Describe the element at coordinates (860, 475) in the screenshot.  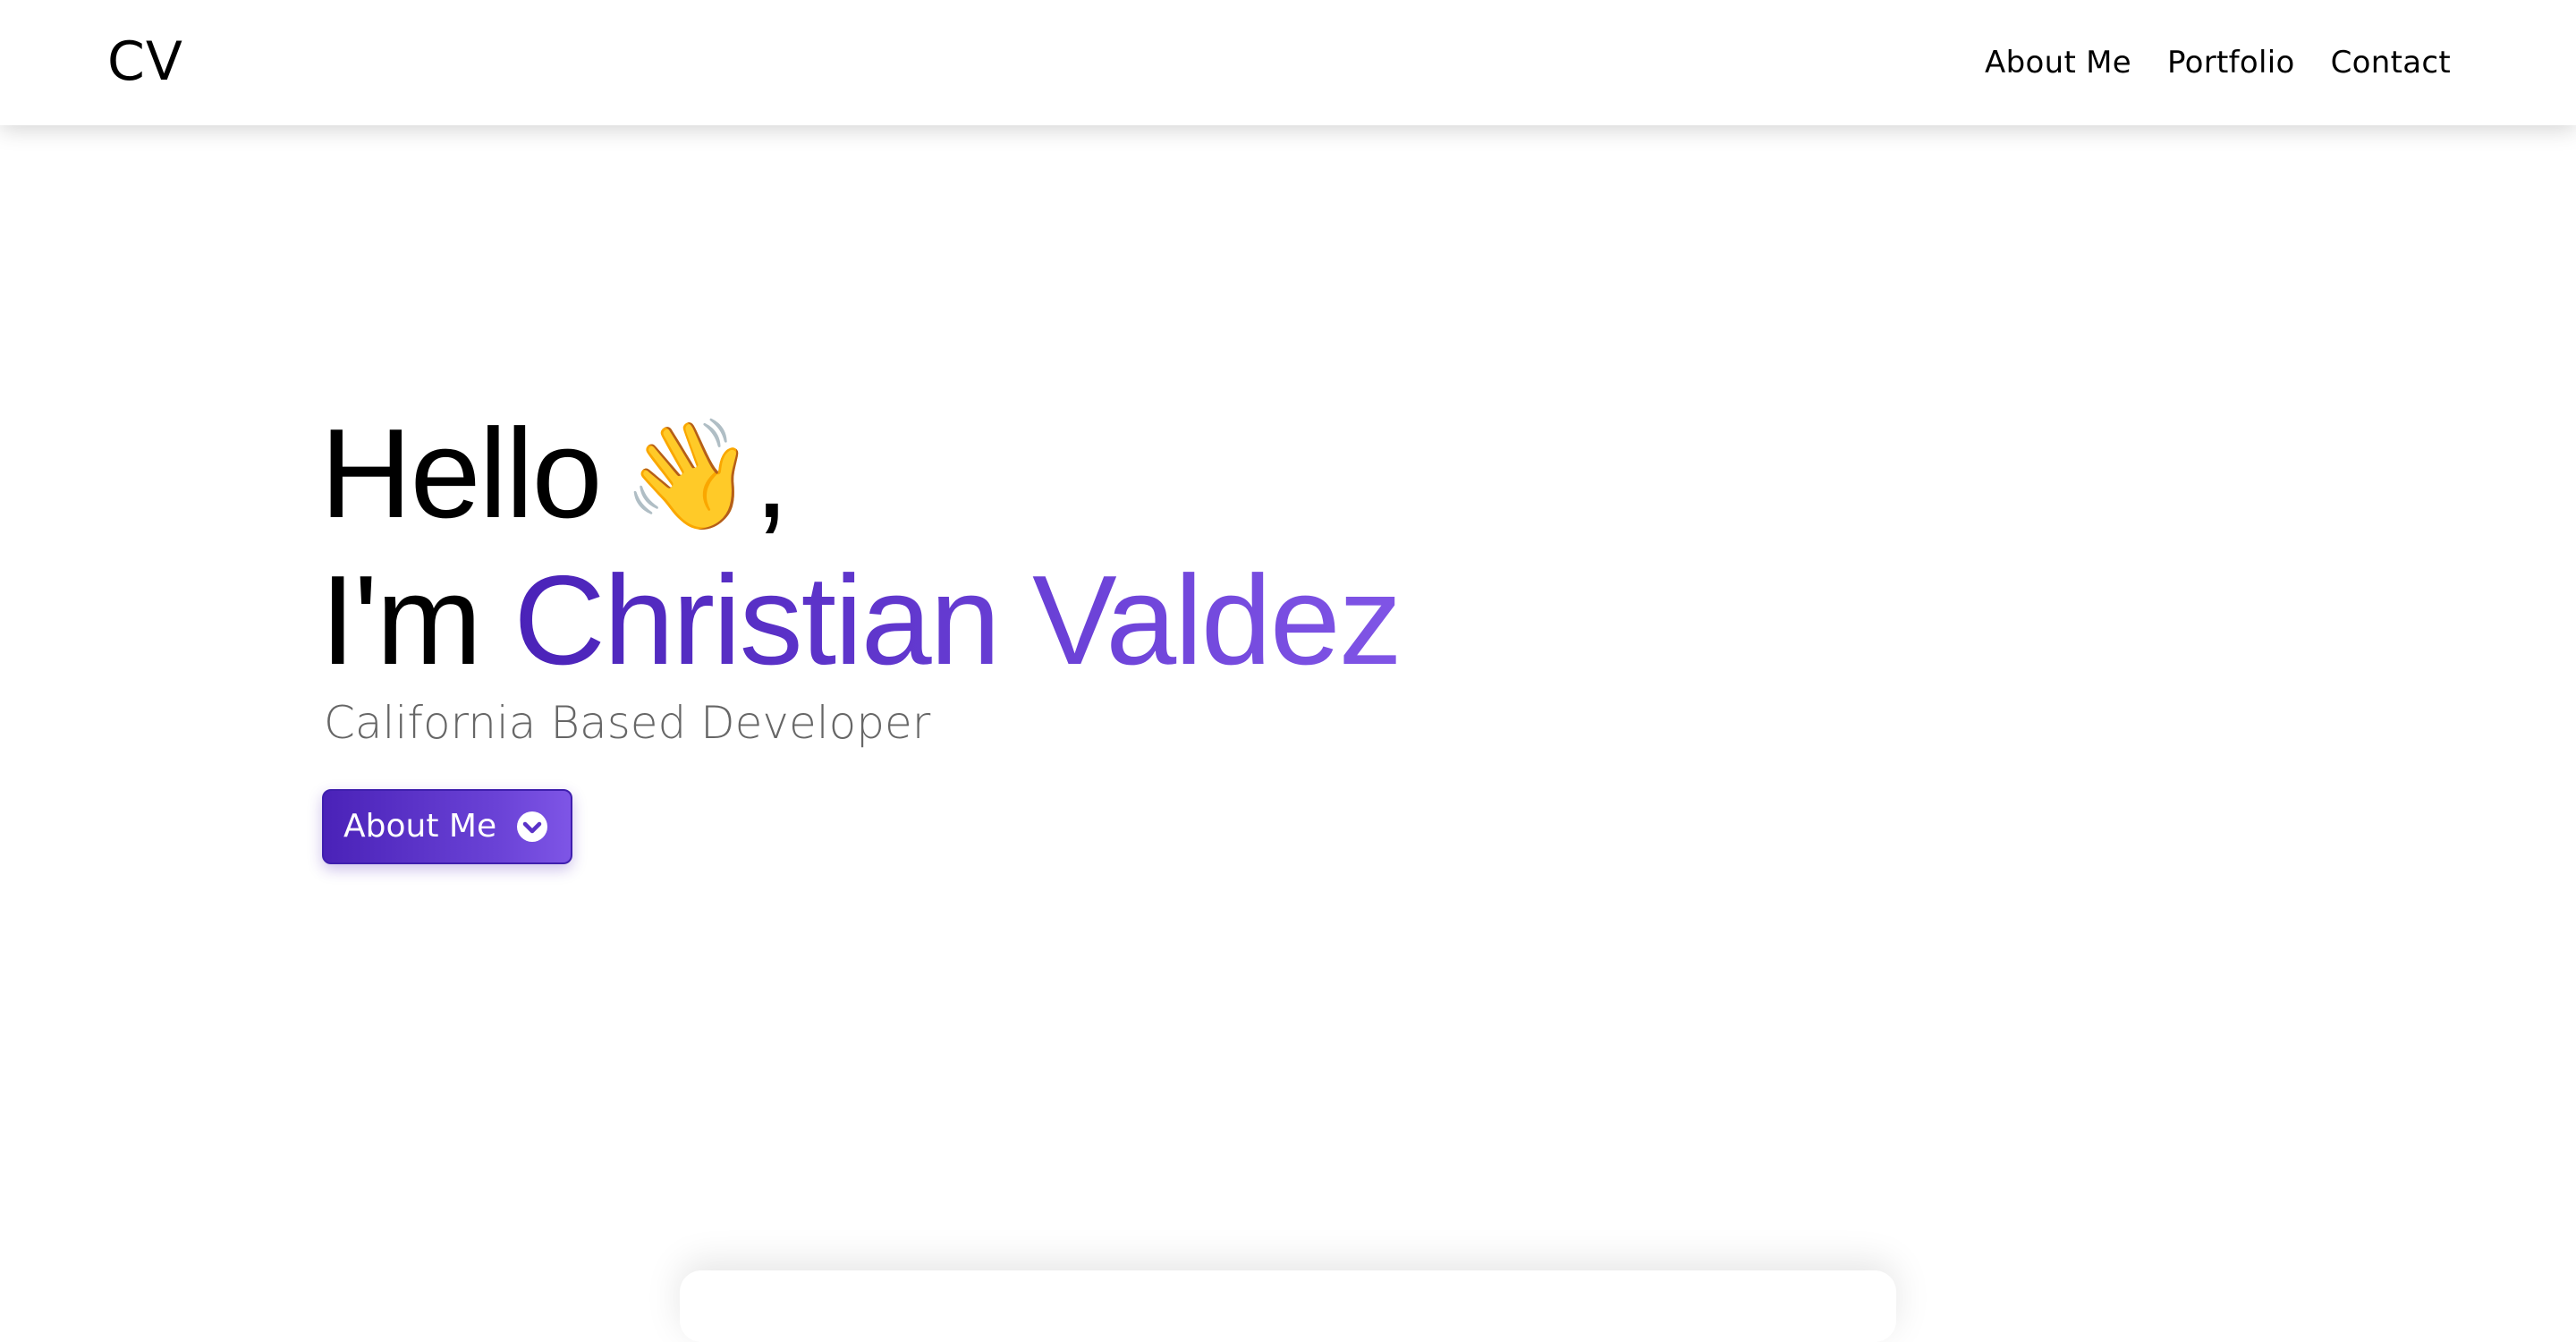
I see `hero-greeting: Hello 👋,` at that location.